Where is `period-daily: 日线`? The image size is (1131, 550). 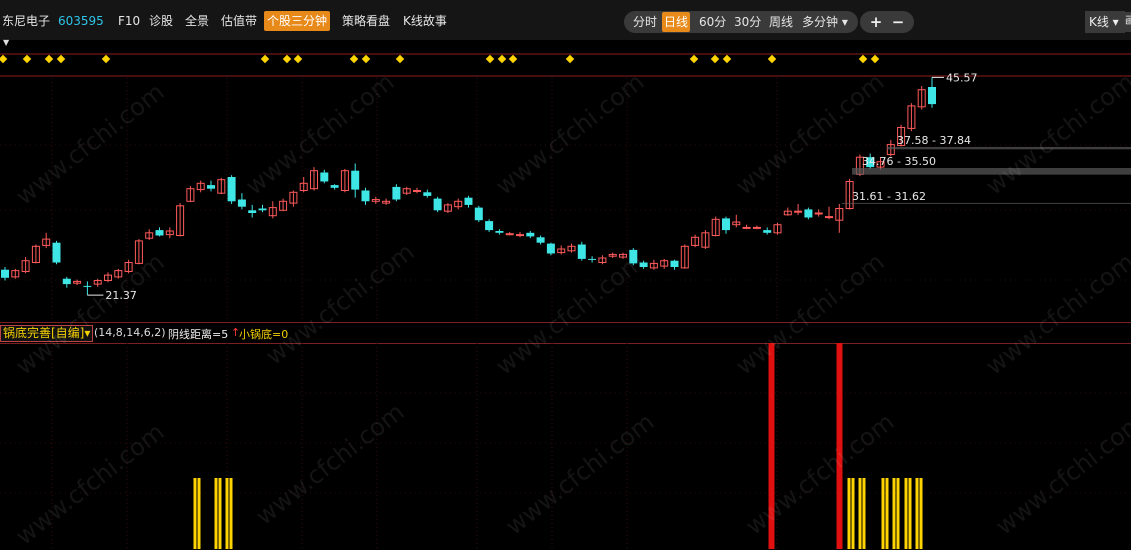
period-daily: 日线 is located at coordinates (676, 22).